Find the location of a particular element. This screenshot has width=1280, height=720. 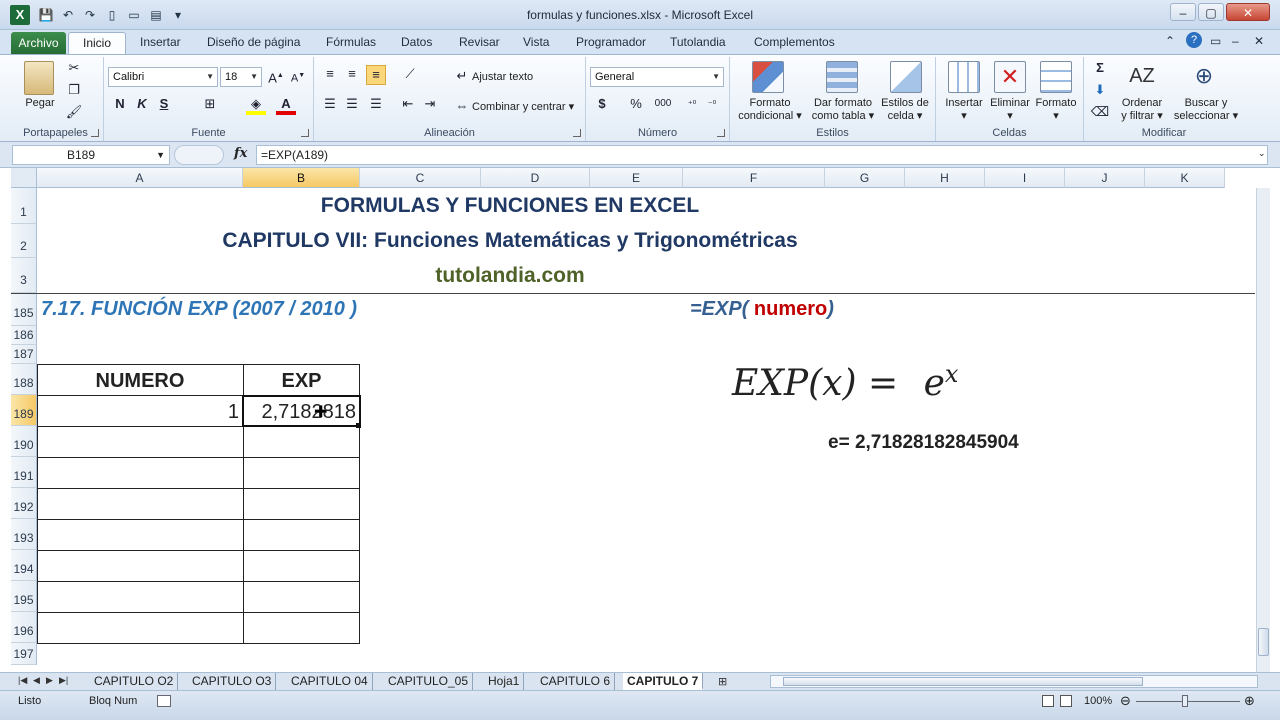

horizontal-scrollbar-thumb is located at coordinates (963, 681).